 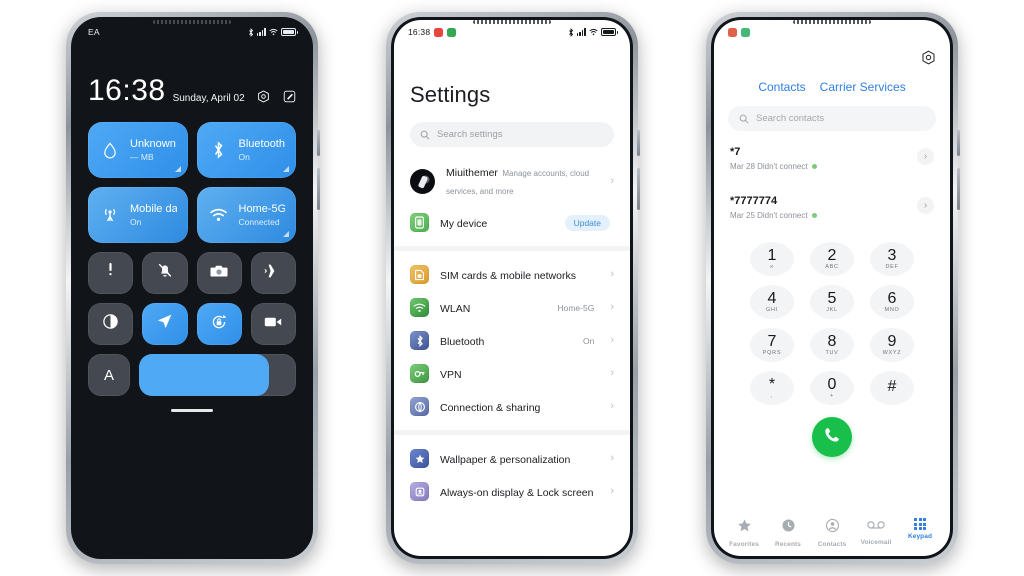 What do you see at coordinates (273, 32) in the screenshot?
I see `status-icons` at bounding box center [273, 32].